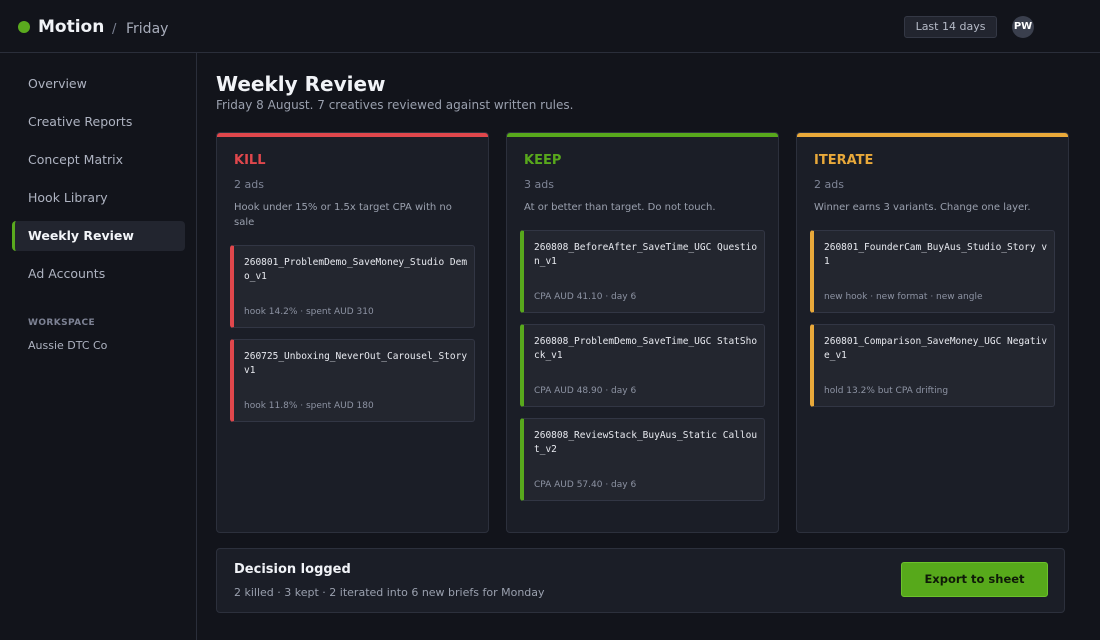 This screenshot has height=640, width=1100. What do you see at coordinates (539, 184) in the screenshot?
I see `column-count: 3 ads` at bounding box center [539, 184].